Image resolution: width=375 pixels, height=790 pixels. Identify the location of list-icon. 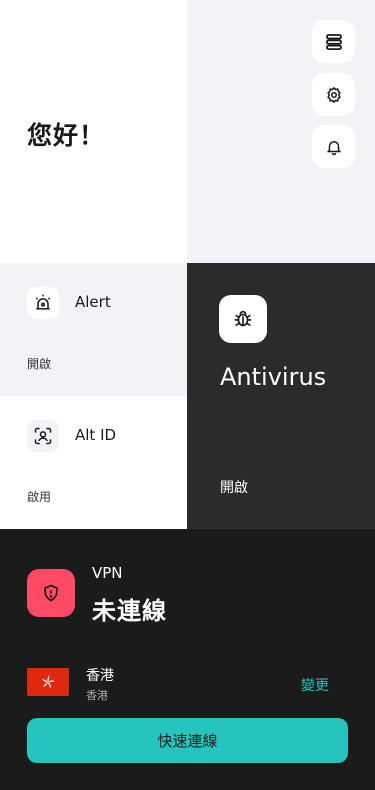
(333, 41).